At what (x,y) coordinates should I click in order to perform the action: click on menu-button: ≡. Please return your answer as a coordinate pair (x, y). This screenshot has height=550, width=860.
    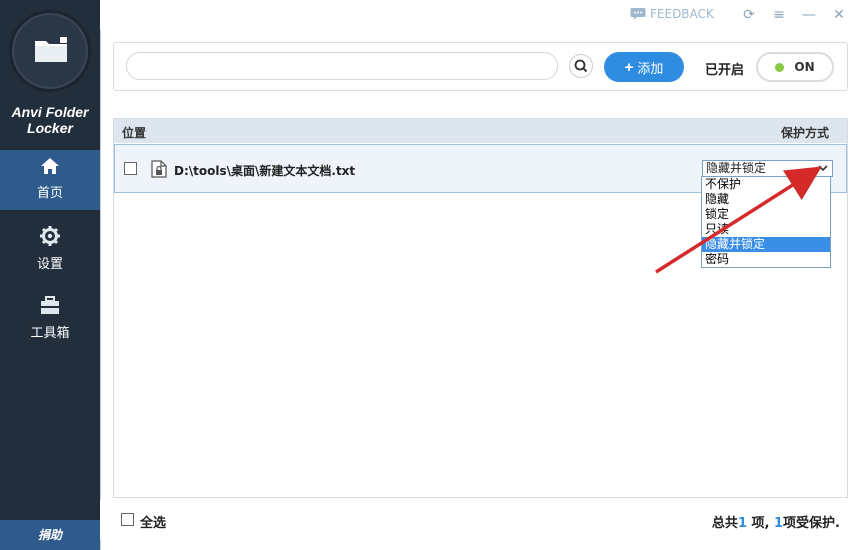
    Looking at the image, I should click on (779, 15).